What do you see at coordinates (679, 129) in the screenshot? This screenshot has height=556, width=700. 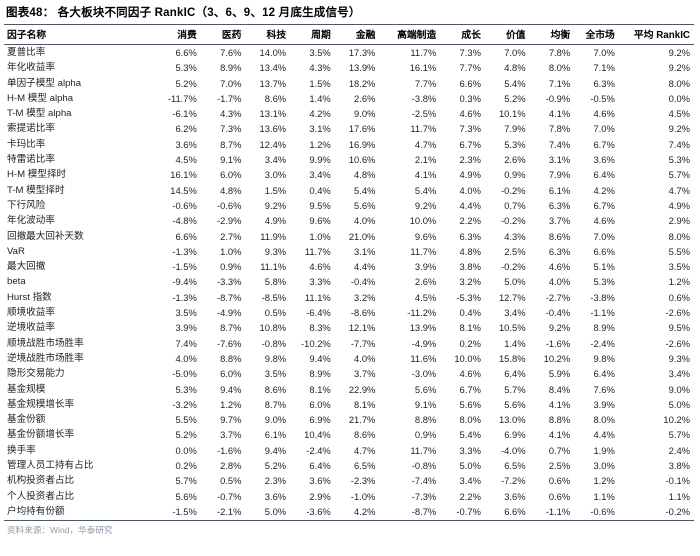 I see `value-cell-avg_rankic: 9.2%` at bounding box center [679, 129].